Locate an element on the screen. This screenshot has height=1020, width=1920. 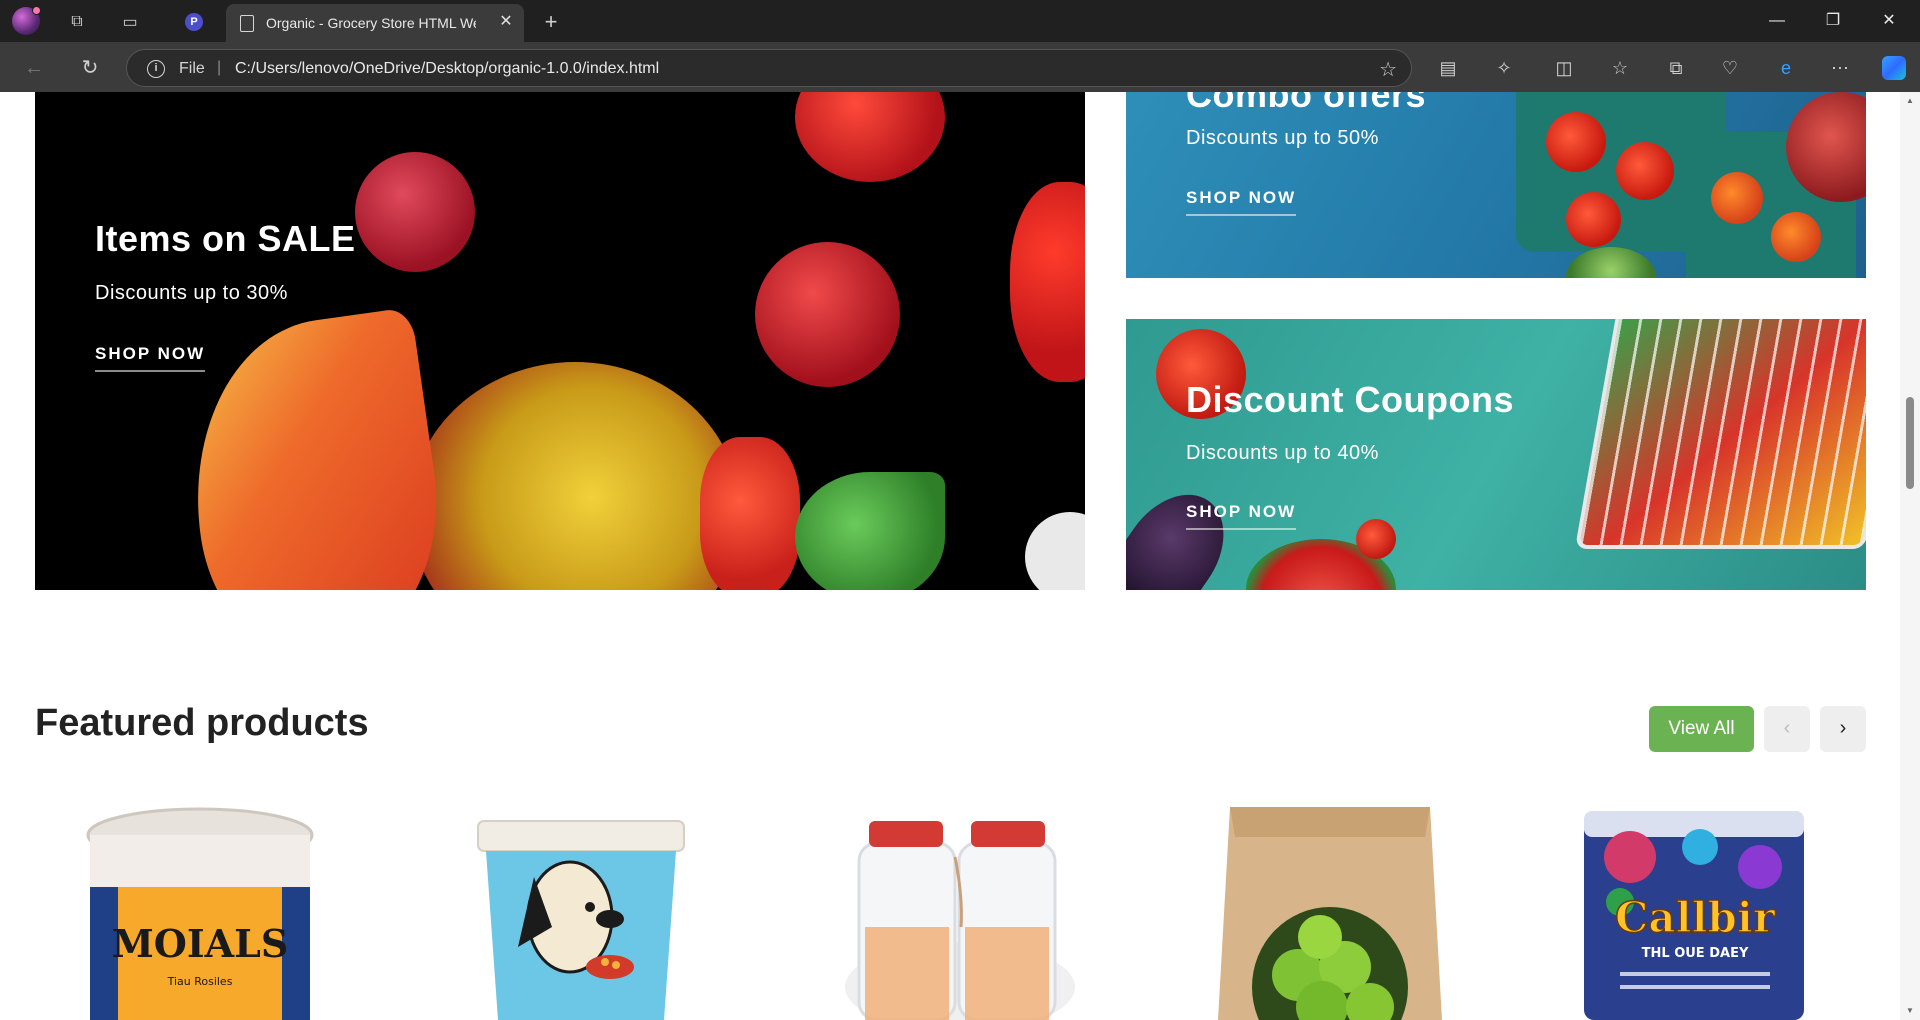
tab-organic: Organic - Grocery Store HTML We ✕ is located at coordinates (375, 23).